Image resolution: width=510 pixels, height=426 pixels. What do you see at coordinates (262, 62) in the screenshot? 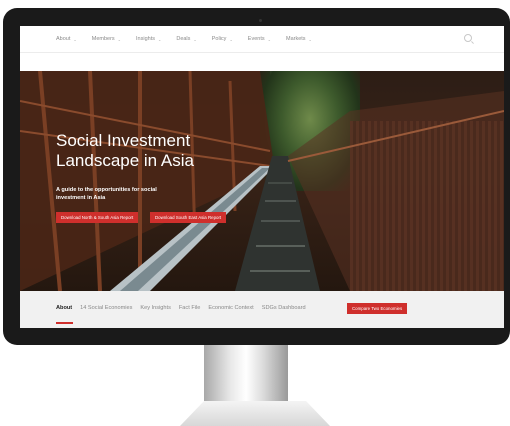
I see `header-spacer` at bounding box center [262, 62].